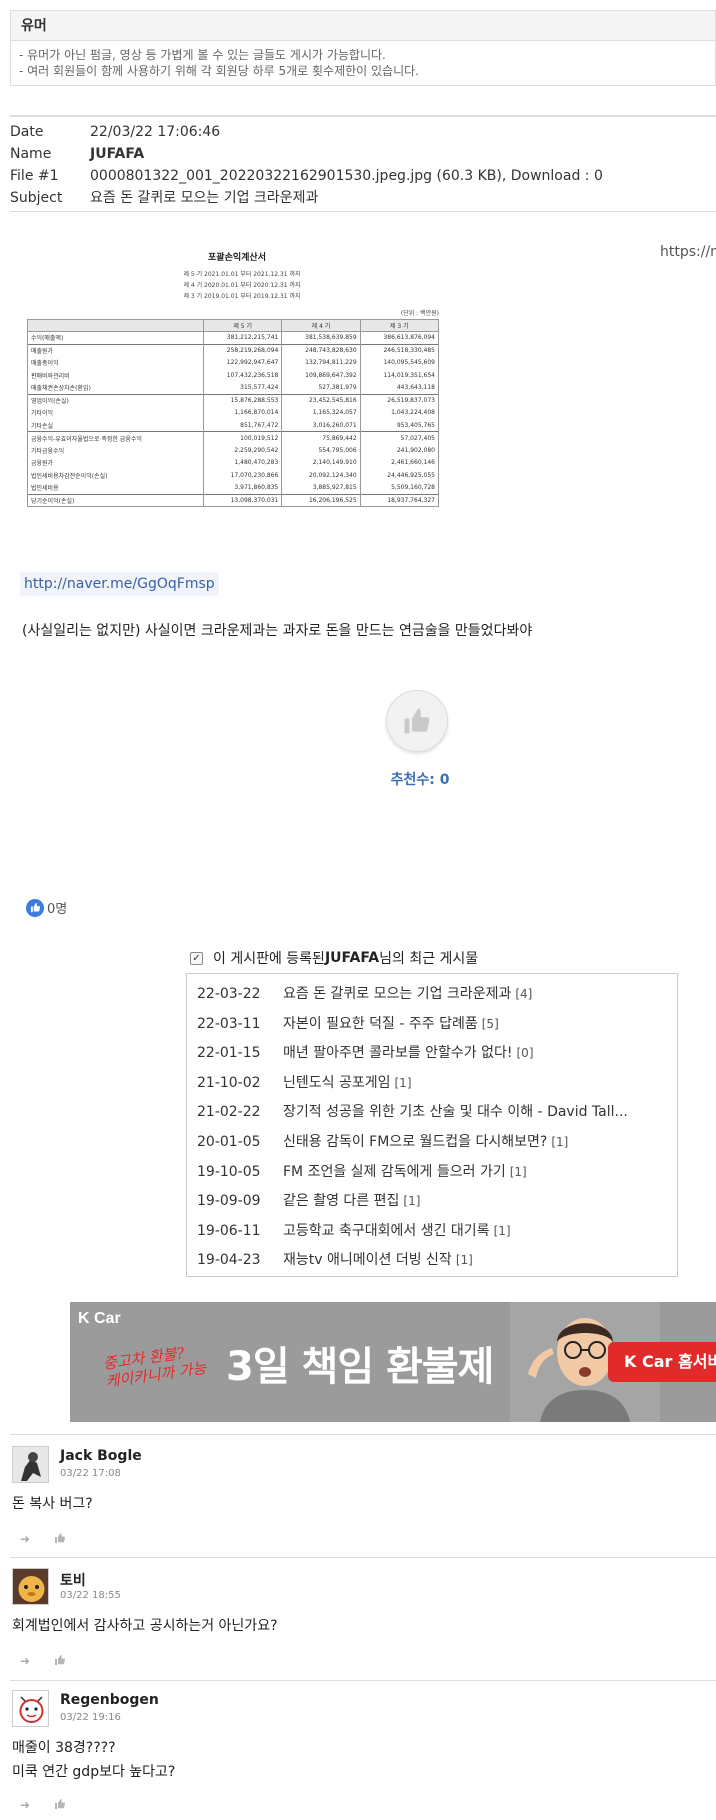  I want to click on statement-value: 2,461,660,146, so click(399, 462).